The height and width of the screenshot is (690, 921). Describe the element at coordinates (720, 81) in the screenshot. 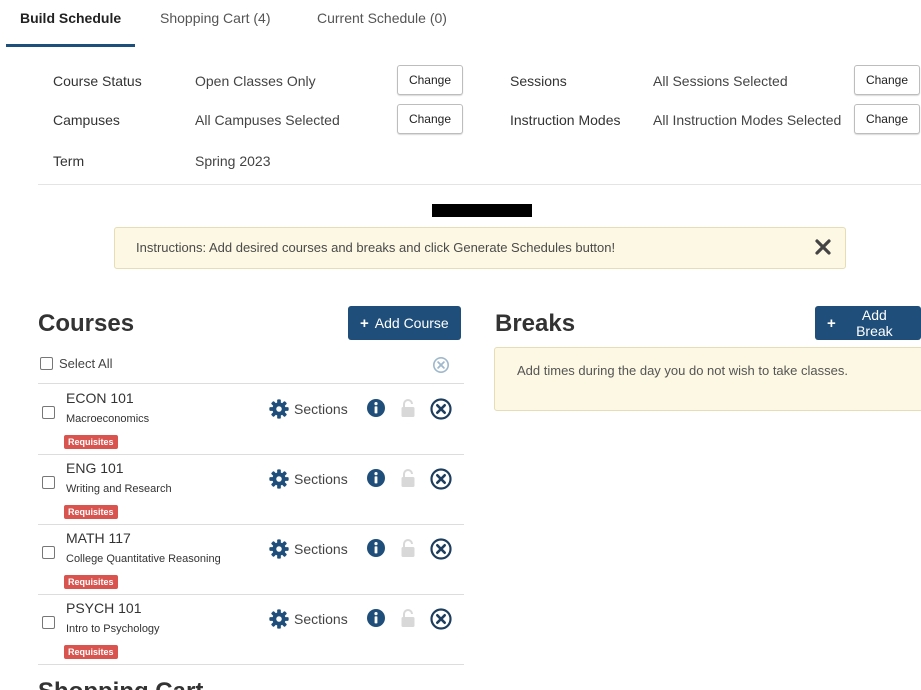

I see `sessions-value: All Sessions Selected` at that location.